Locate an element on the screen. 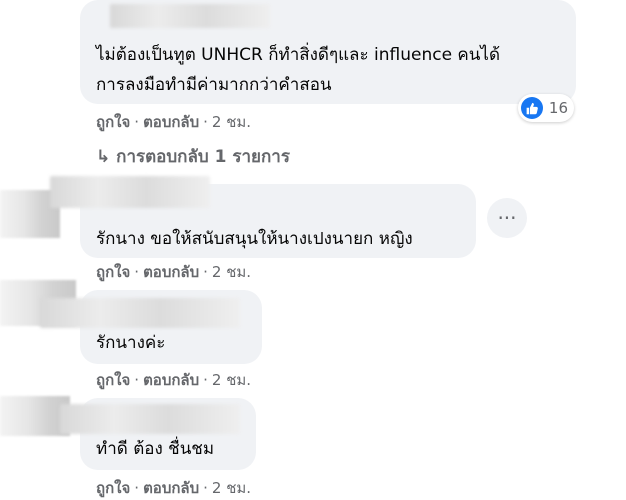 This screenshot has height=500, width=626. comment-bubble: ทำดี ต้อง ชื่นชม is located at coordinates (158, 434).